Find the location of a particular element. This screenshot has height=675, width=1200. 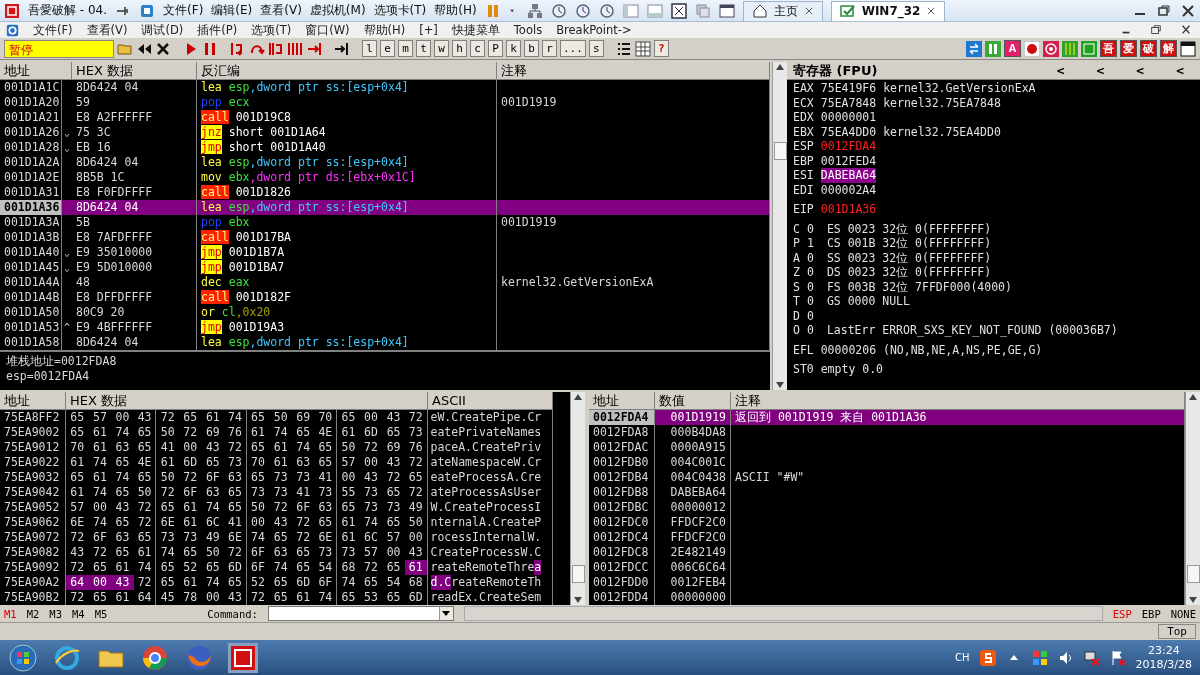

refresh-icon is located at coordinates (974, 48).